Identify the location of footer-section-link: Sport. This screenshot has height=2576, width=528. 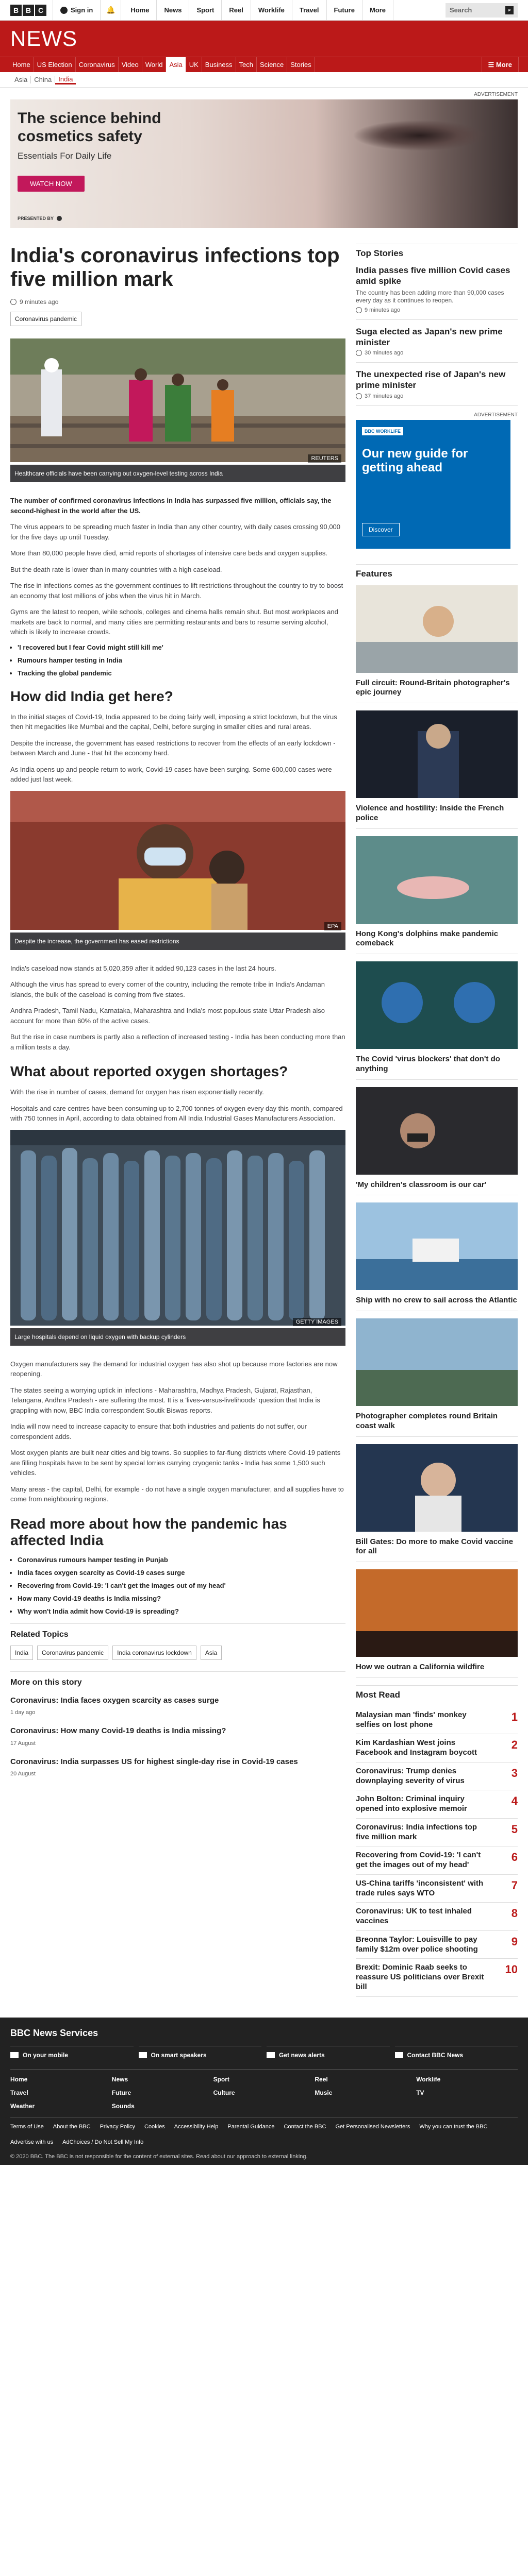
(264, 2079).